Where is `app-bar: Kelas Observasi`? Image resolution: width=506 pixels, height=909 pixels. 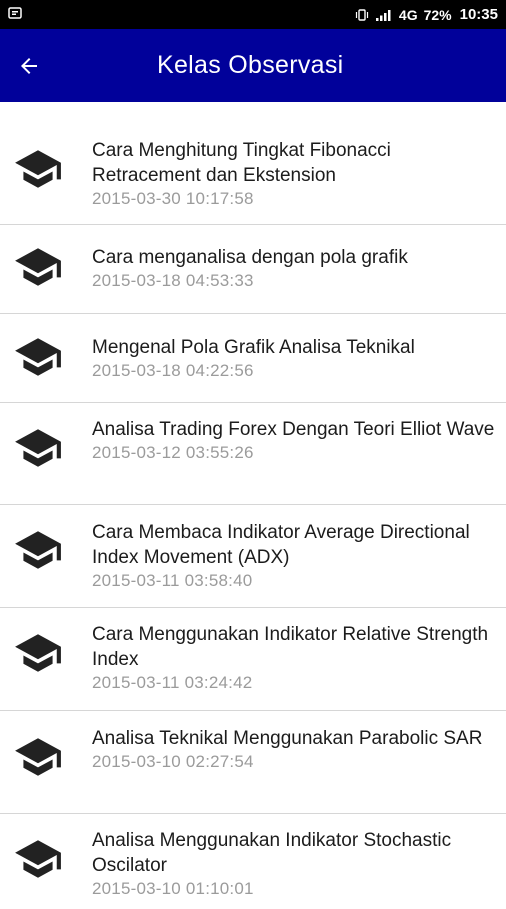 app-bar: Kelas Observasi is located at coordinates (253, 65).